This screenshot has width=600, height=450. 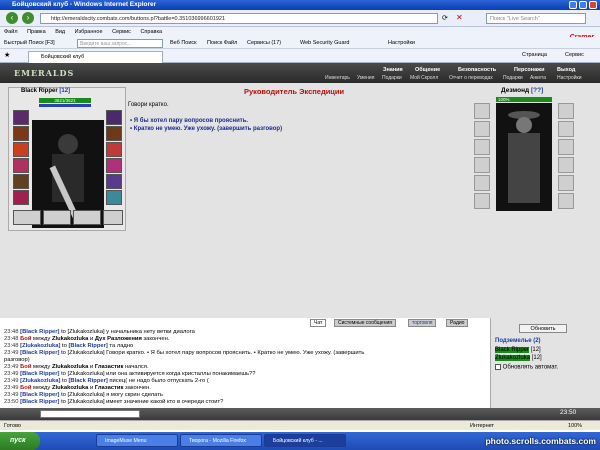 I want to click on menu-edit: Правка, so click(x=36, y=32).